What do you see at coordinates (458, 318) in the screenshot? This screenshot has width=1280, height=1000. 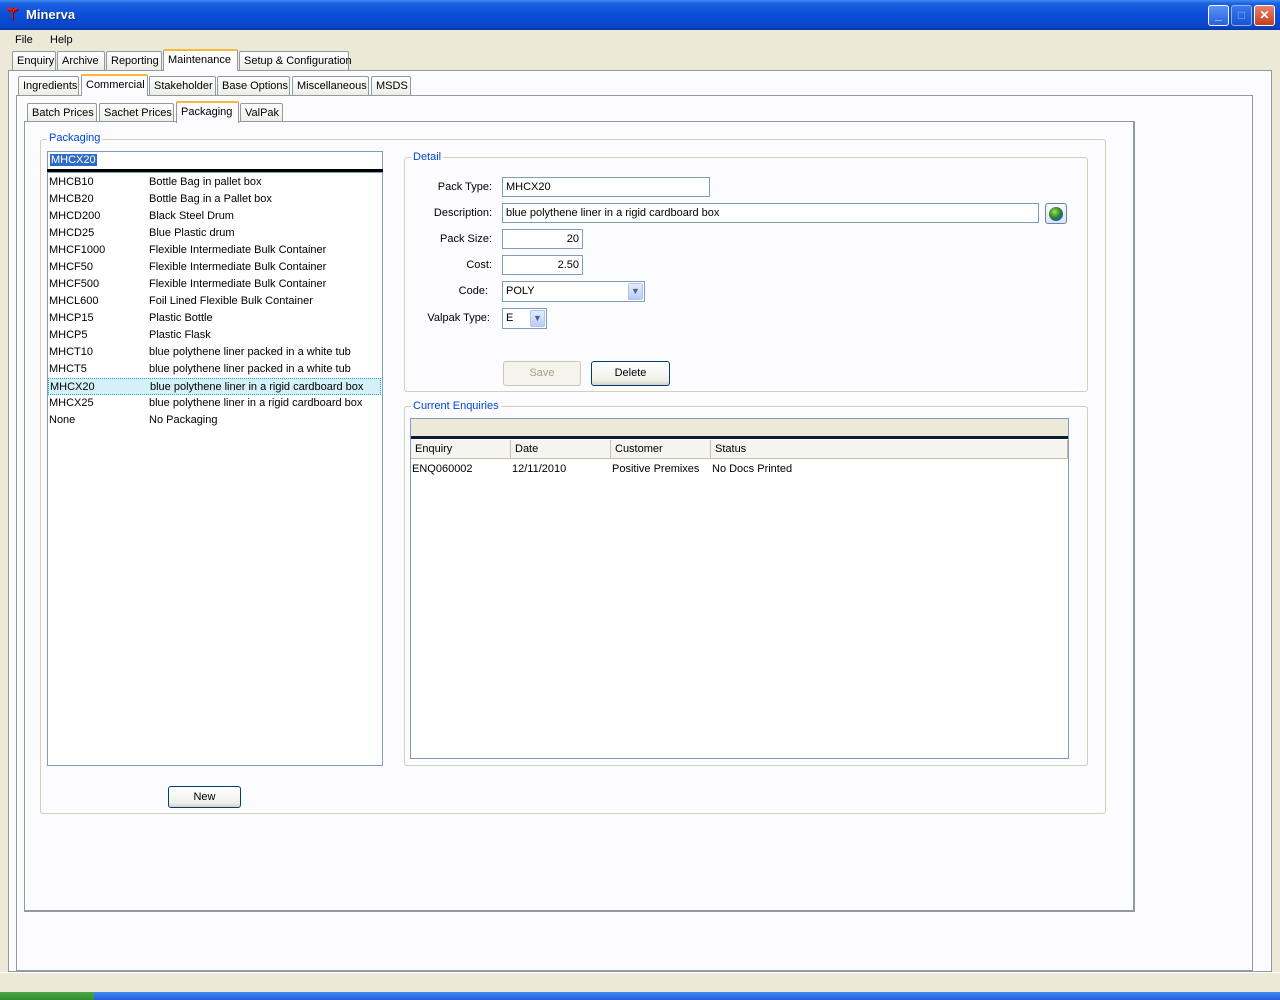 I see `valpak-type-label: Valpak Type:` at bounding box center [458, 318].